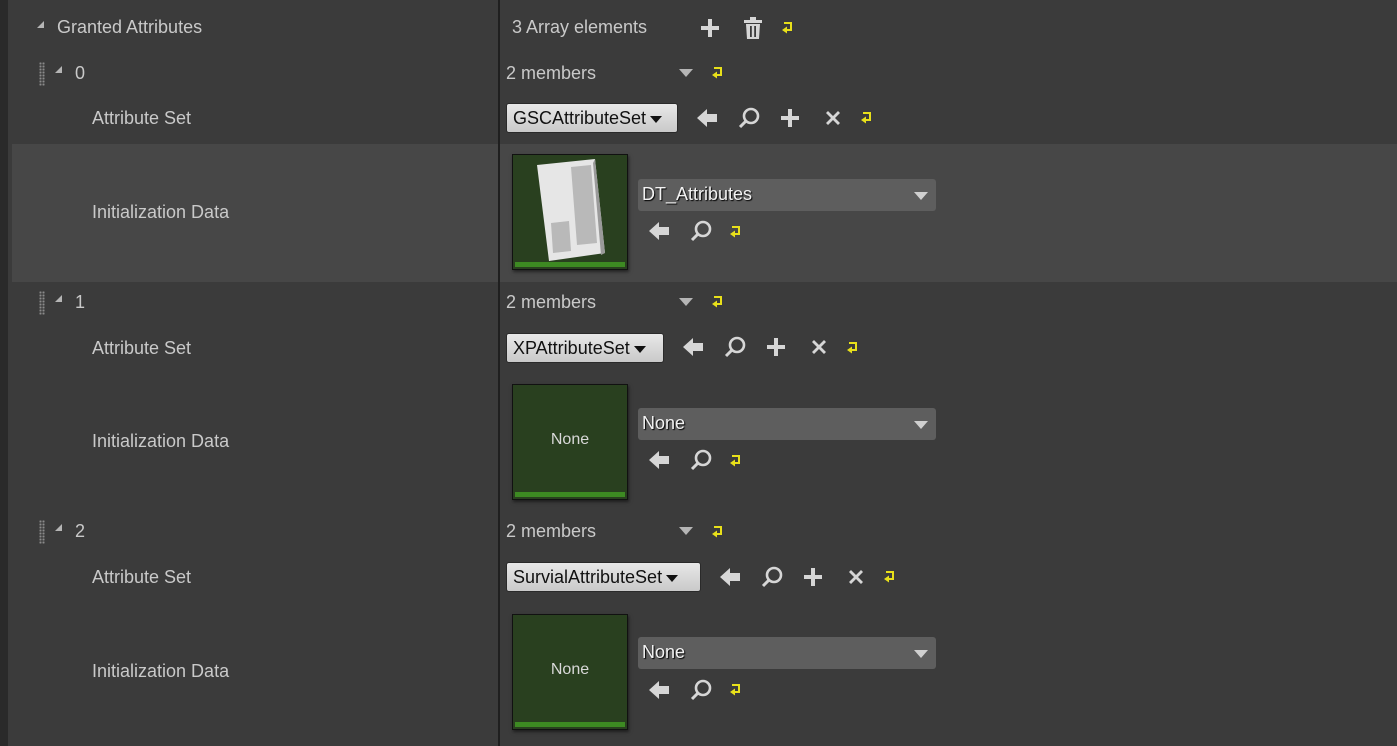 The width and height of the screenshot is (1397, 746). I want to click on datatable-icon, so click(571, 210).